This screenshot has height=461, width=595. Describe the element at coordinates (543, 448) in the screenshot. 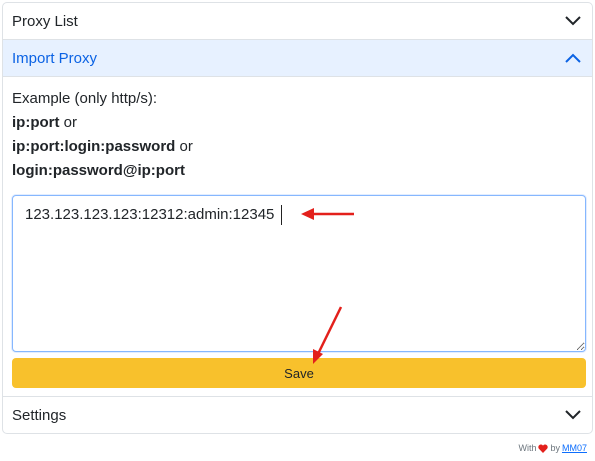

I see `heart-icon` at that location.